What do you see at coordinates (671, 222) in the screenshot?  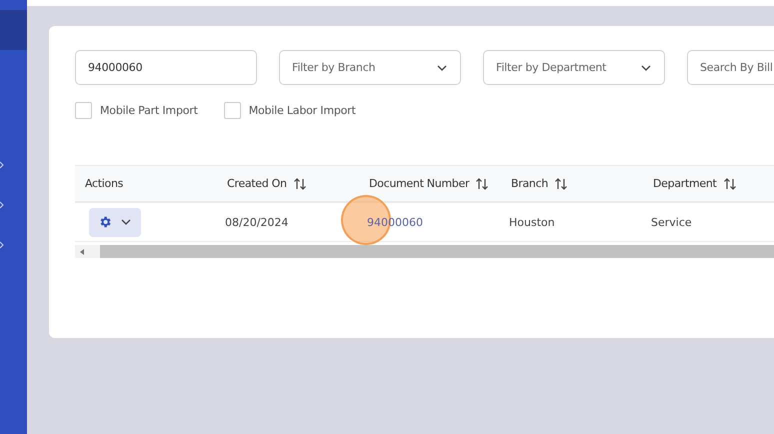 I see `table-cell-text: Service` at bounding box center [671, 222].